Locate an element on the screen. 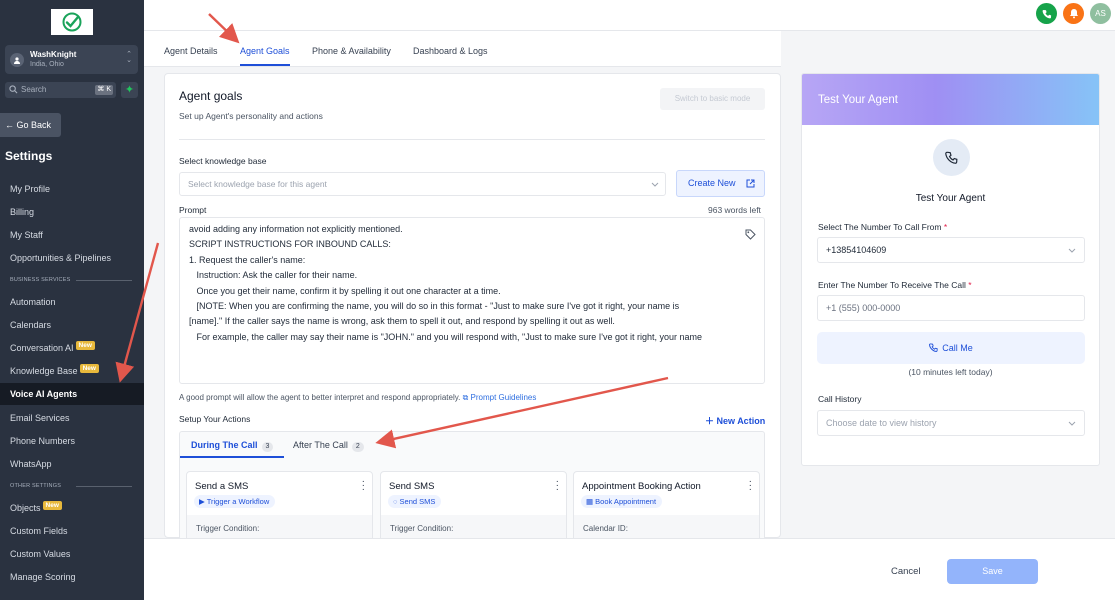 Image resolution: width=1115 pixels, height=600 pixels. calendar-id-label: Calendar ID: is located at coordinates (605, 528).